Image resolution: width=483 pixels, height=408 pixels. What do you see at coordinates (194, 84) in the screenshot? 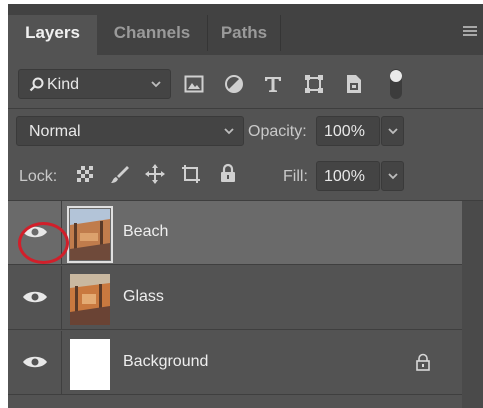
I see `image-filter-icon` at bounding box center [194, 84].